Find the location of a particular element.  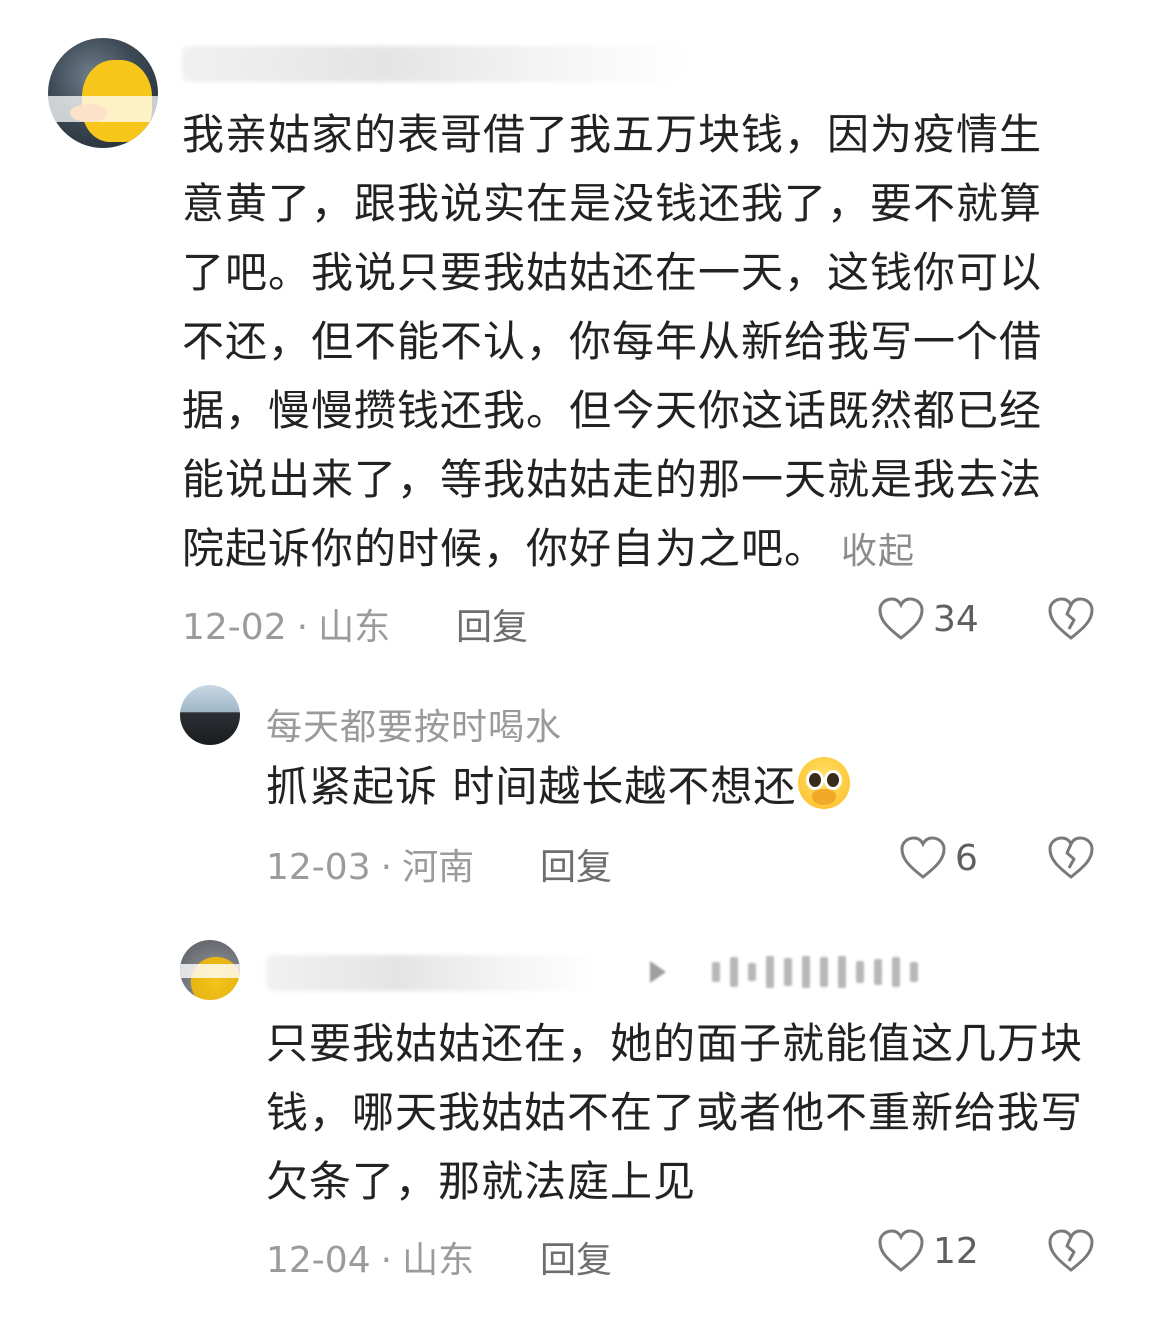

comment-location: 河南 is located at coordinates (438, 867).